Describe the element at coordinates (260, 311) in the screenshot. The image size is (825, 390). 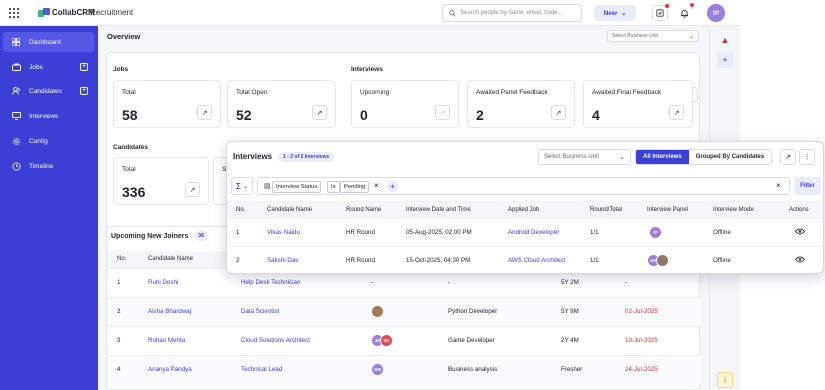
I see `job-link: Data Scientist` at that location.